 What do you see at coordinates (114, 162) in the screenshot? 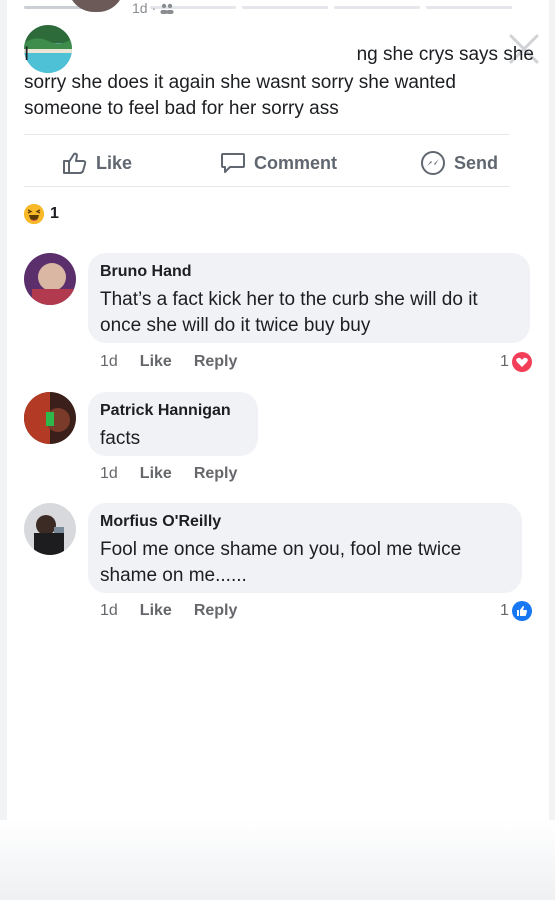
I see `like-label: Like` at bounding box center [114, 162].